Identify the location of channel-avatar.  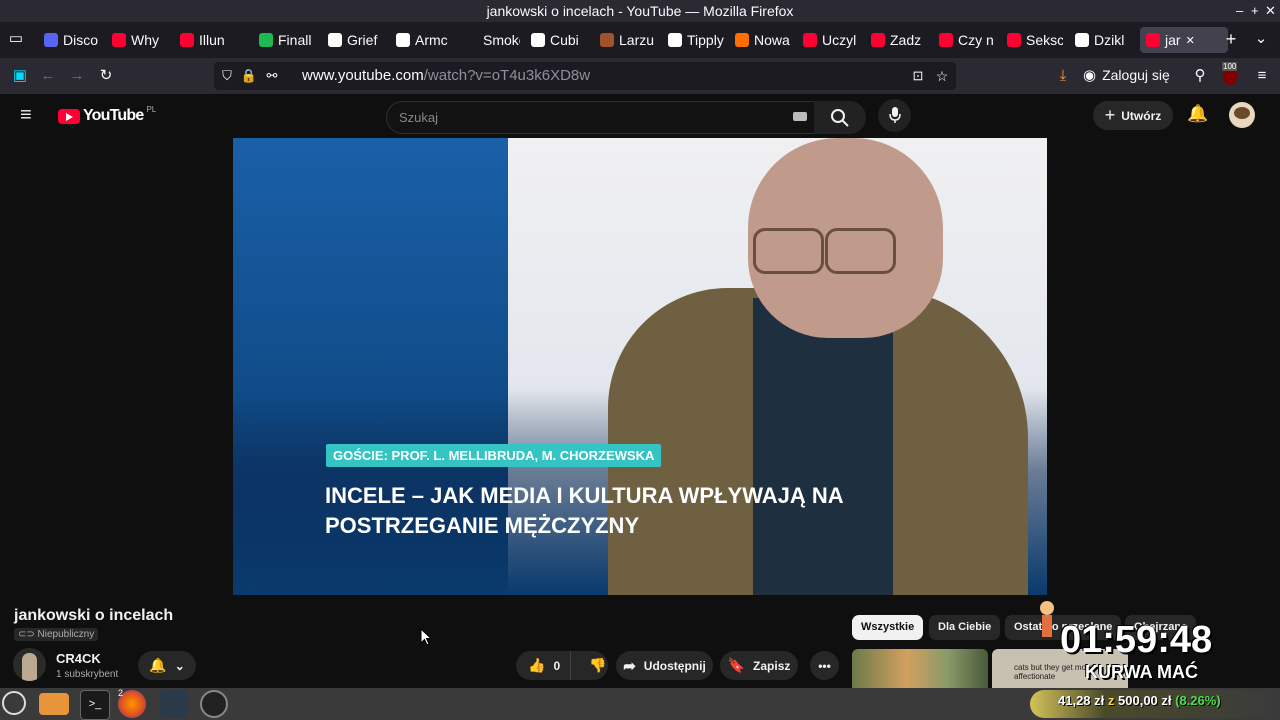
(29, 664).